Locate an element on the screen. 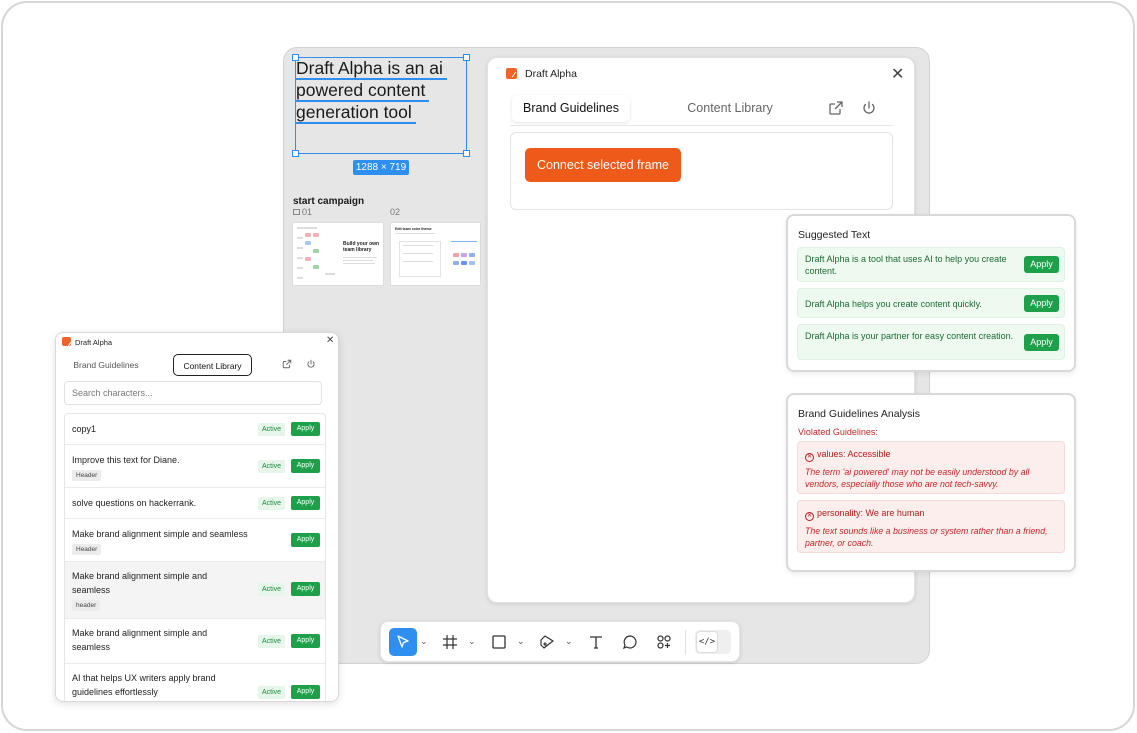 The height and width of the screenshot is (733, 1137). connect-section: Connect selected frame is located at coordinates (701, 171).